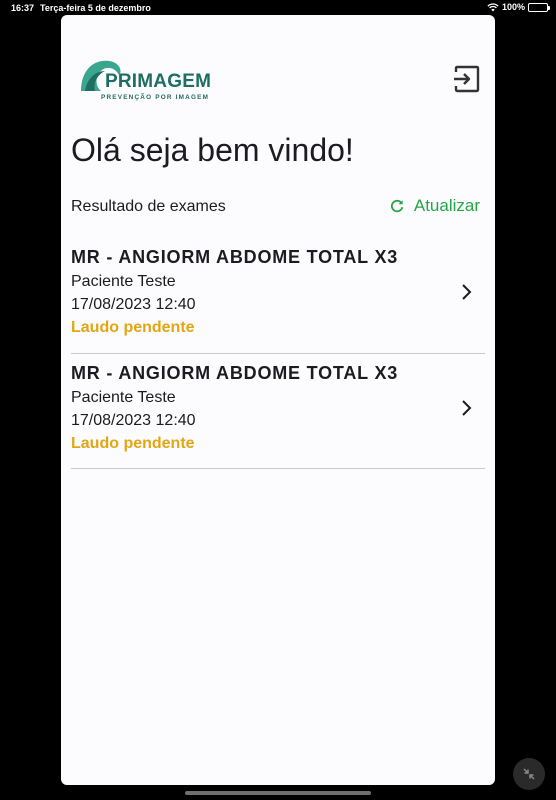 This screenshot has height=800, width=556. What do you see at coordinates (23, 8) in the screenshot?
I see `status-time: 16:37` at bounding box center [23, 8].